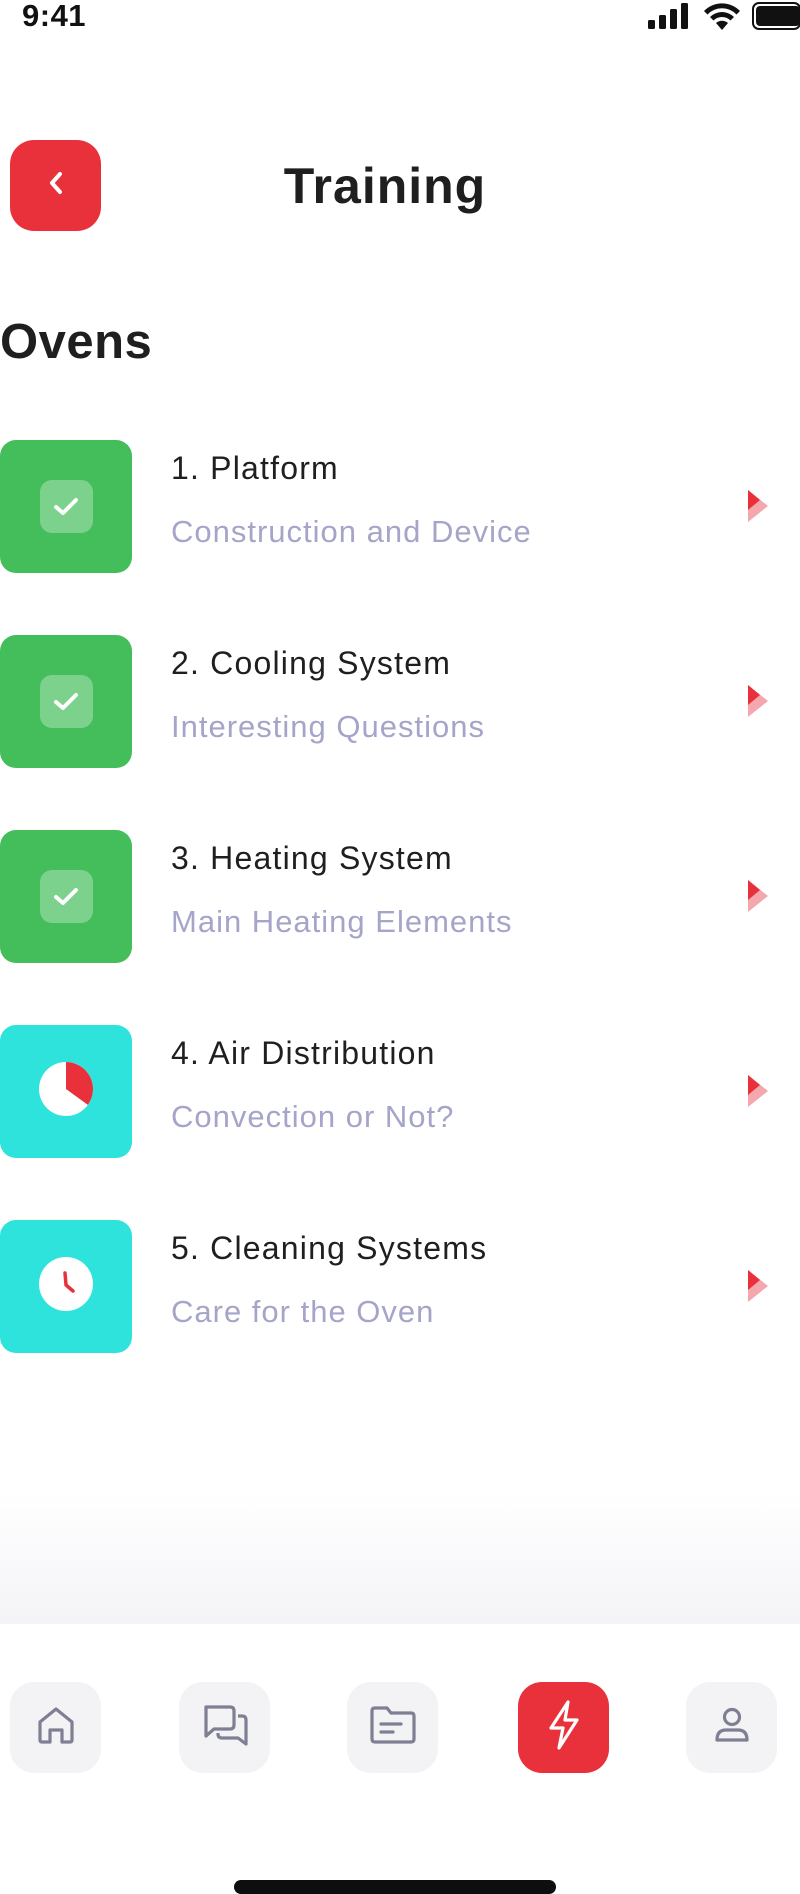 This screenshot has width=800, height=1894. I want to click on lesson-subtitle: Interesting Questions, so click(328, 726).